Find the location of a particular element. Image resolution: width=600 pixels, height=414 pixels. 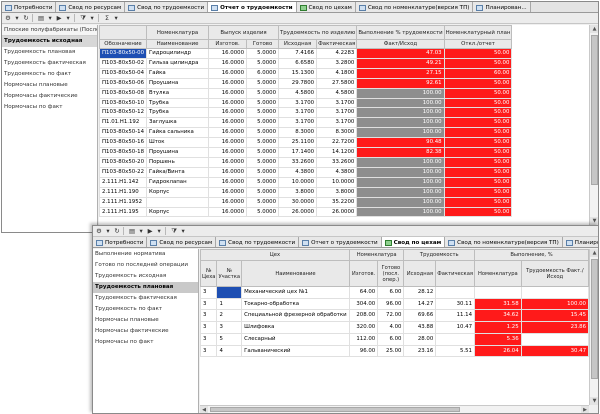

column-header: Обозначение is located at coordinates (123, 44).